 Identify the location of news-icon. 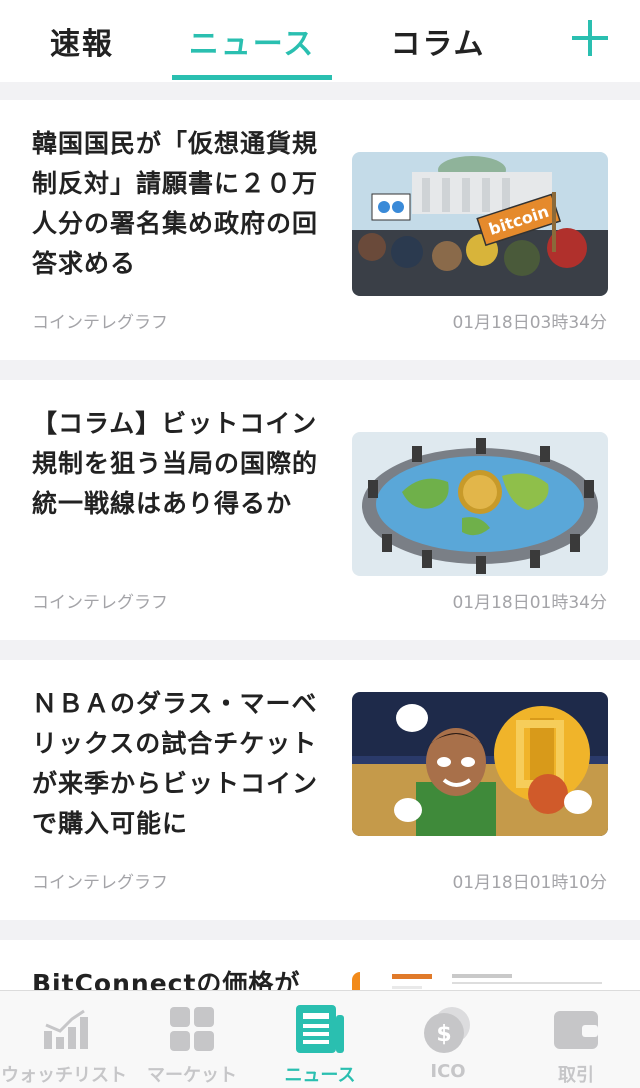
(320, 1029).